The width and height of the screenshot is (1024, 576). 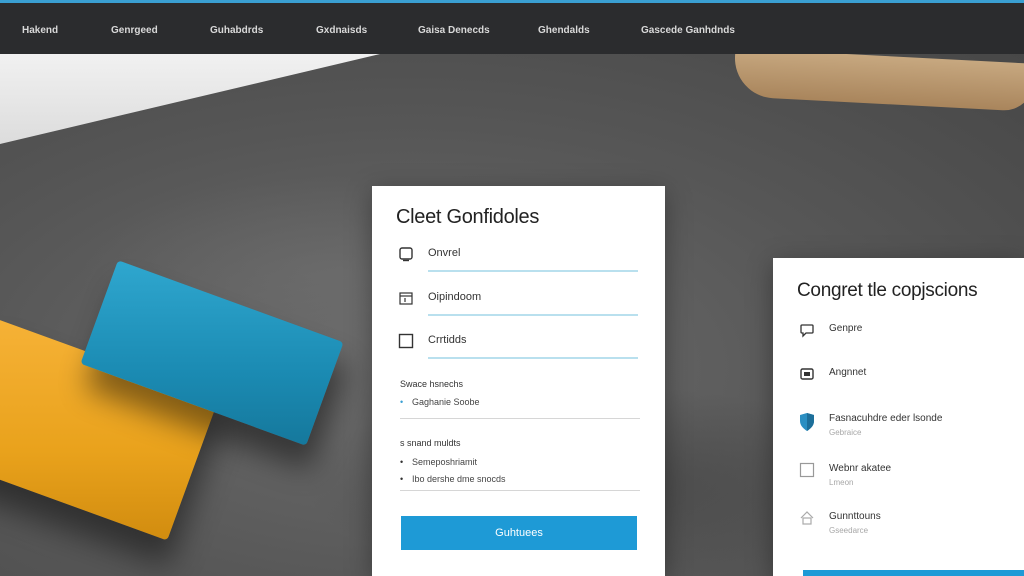 What do you see at coordinates (564, 30) in the screenshot?
I see `nav-item-6: Ghendalds` at bounding box center [564, 30].